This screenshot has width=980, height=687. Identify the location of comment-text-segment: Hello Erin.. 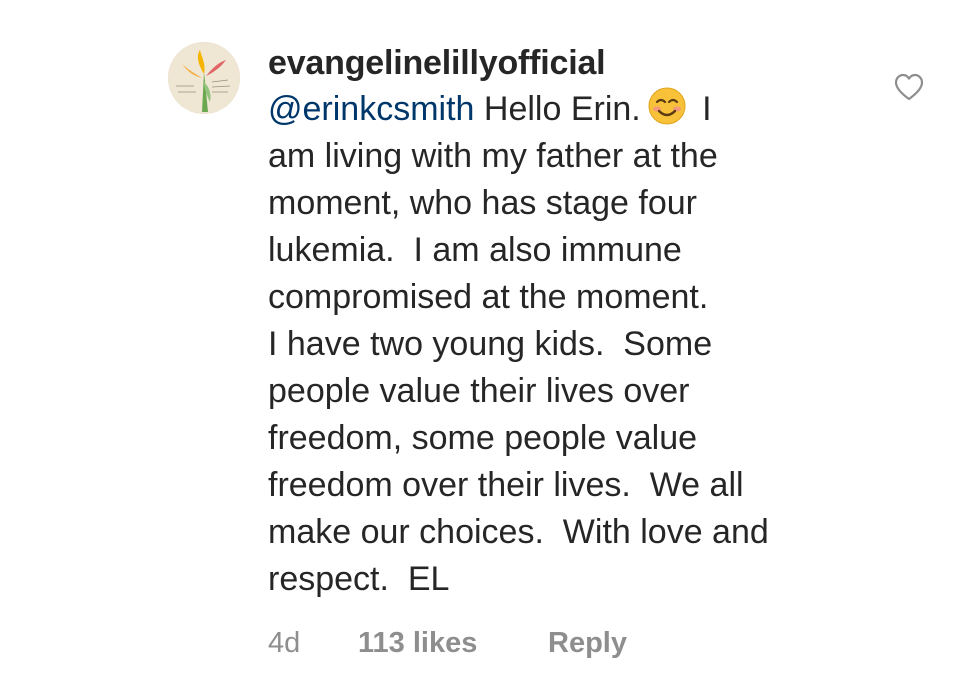
(557, 109).